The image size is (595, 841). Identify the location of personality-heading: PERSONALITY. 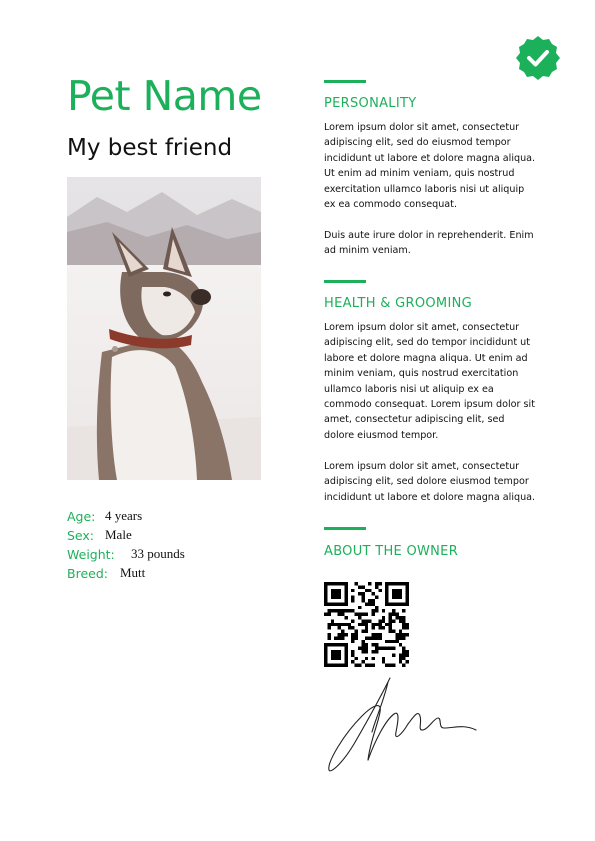
(370, 103).